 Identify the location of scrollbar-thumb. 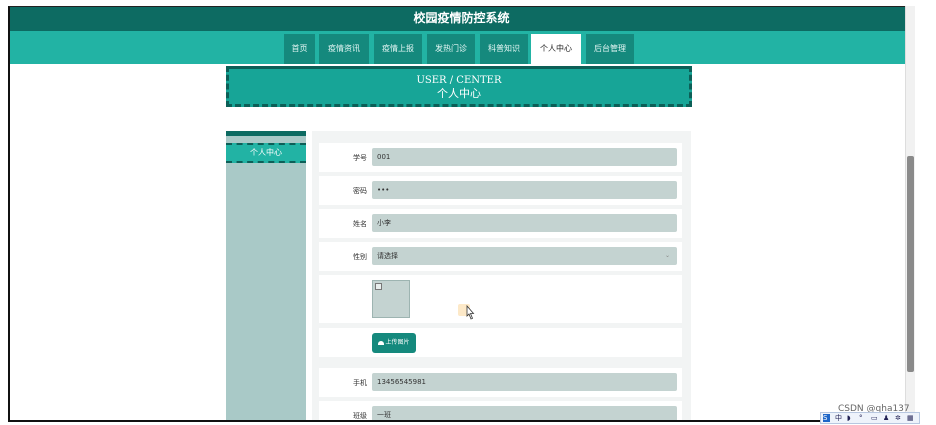
(910, 264).